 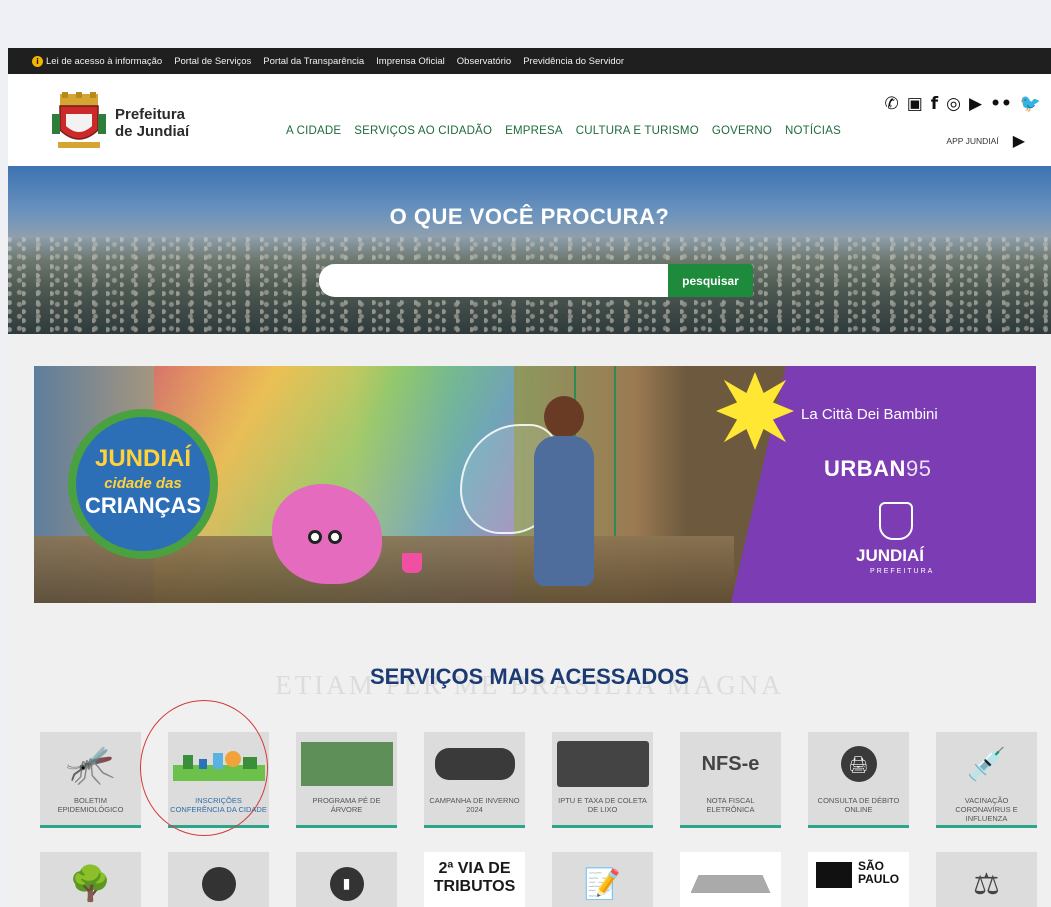 I want to click on child-on-swing-photo, so click(x=564, y=494).